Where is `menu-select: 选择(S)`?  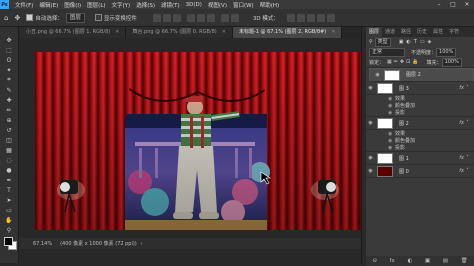
menu-select: 选择(S) is located at coordinates (145, 5).